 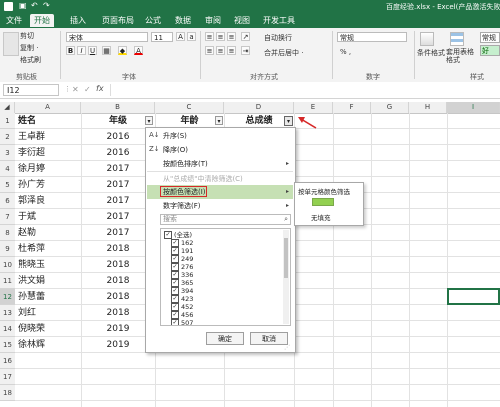 I want to click on name-cell: 郭泽良, so click(x=49, y=201).